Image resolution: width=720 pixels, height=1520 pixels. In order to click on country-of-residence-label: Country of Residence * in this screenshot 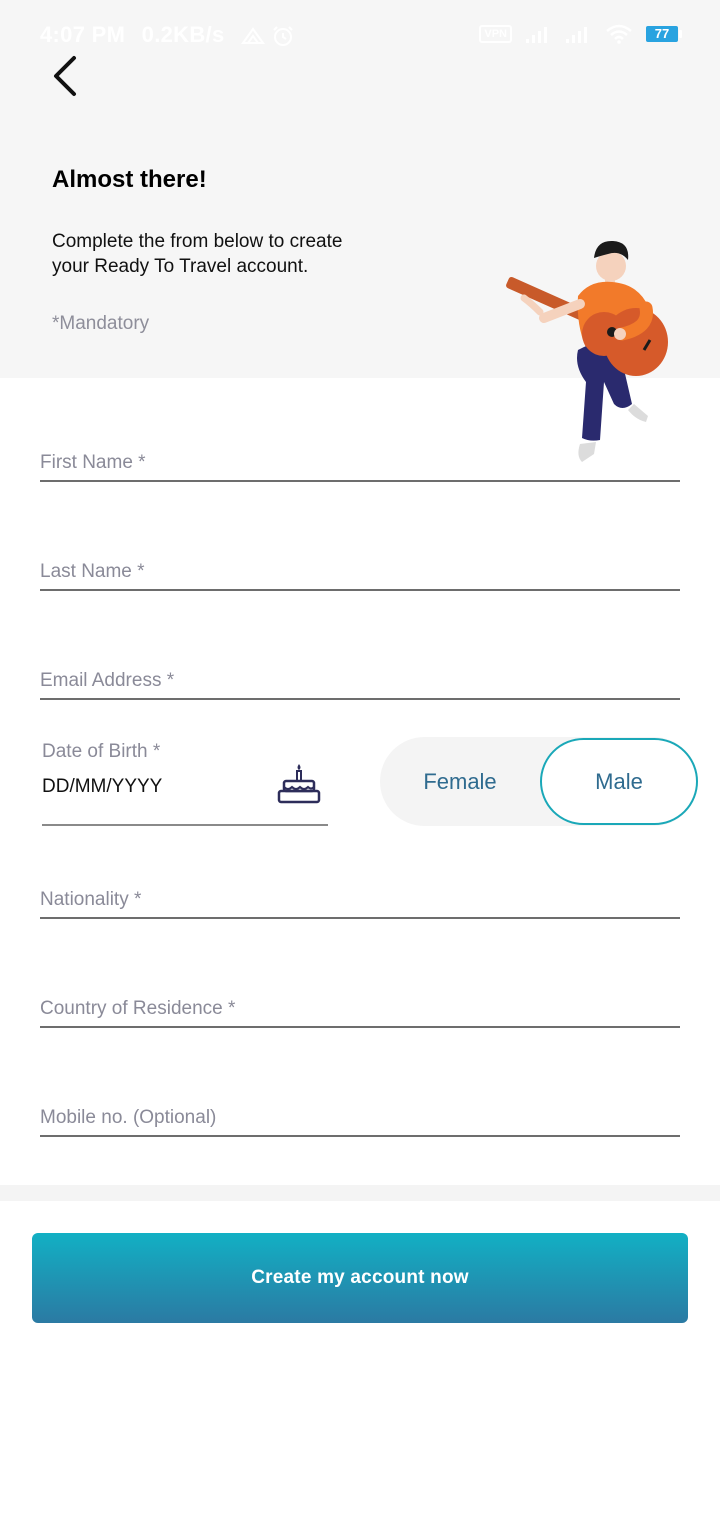, I will do `click(138, 1008)`.